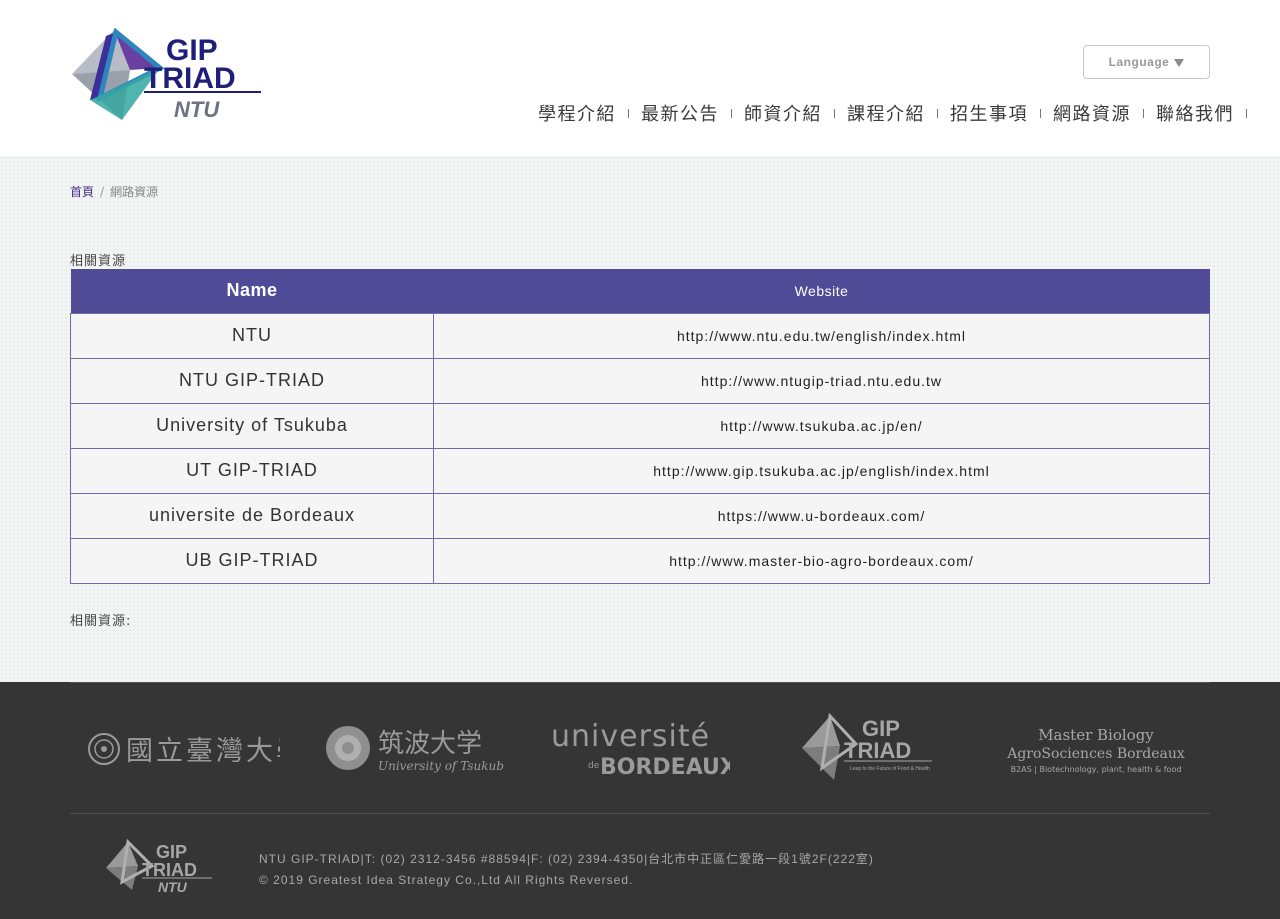  I want to click on nav-item-contact: 聯絡我們, so click(1195, 113).